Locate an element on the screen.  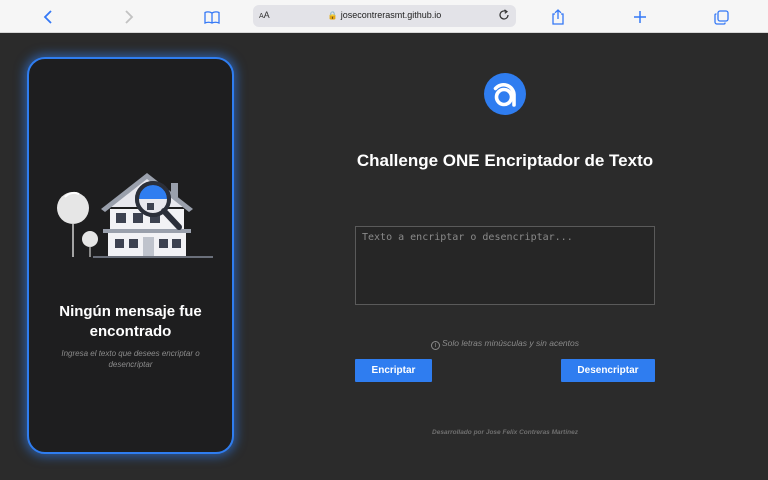
address-bar: AA 🔒 josecontrerasmt.github.io is located at coordinates (384, 16).